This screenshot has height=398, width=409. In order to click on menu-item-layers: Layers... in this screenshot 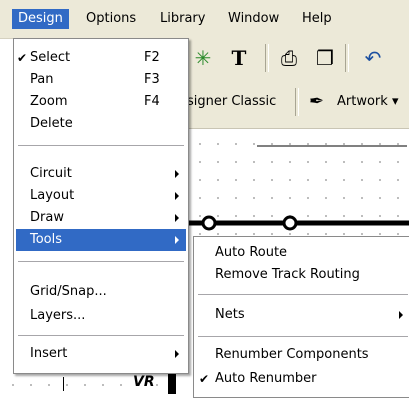, I will do `click(101, 316)`.